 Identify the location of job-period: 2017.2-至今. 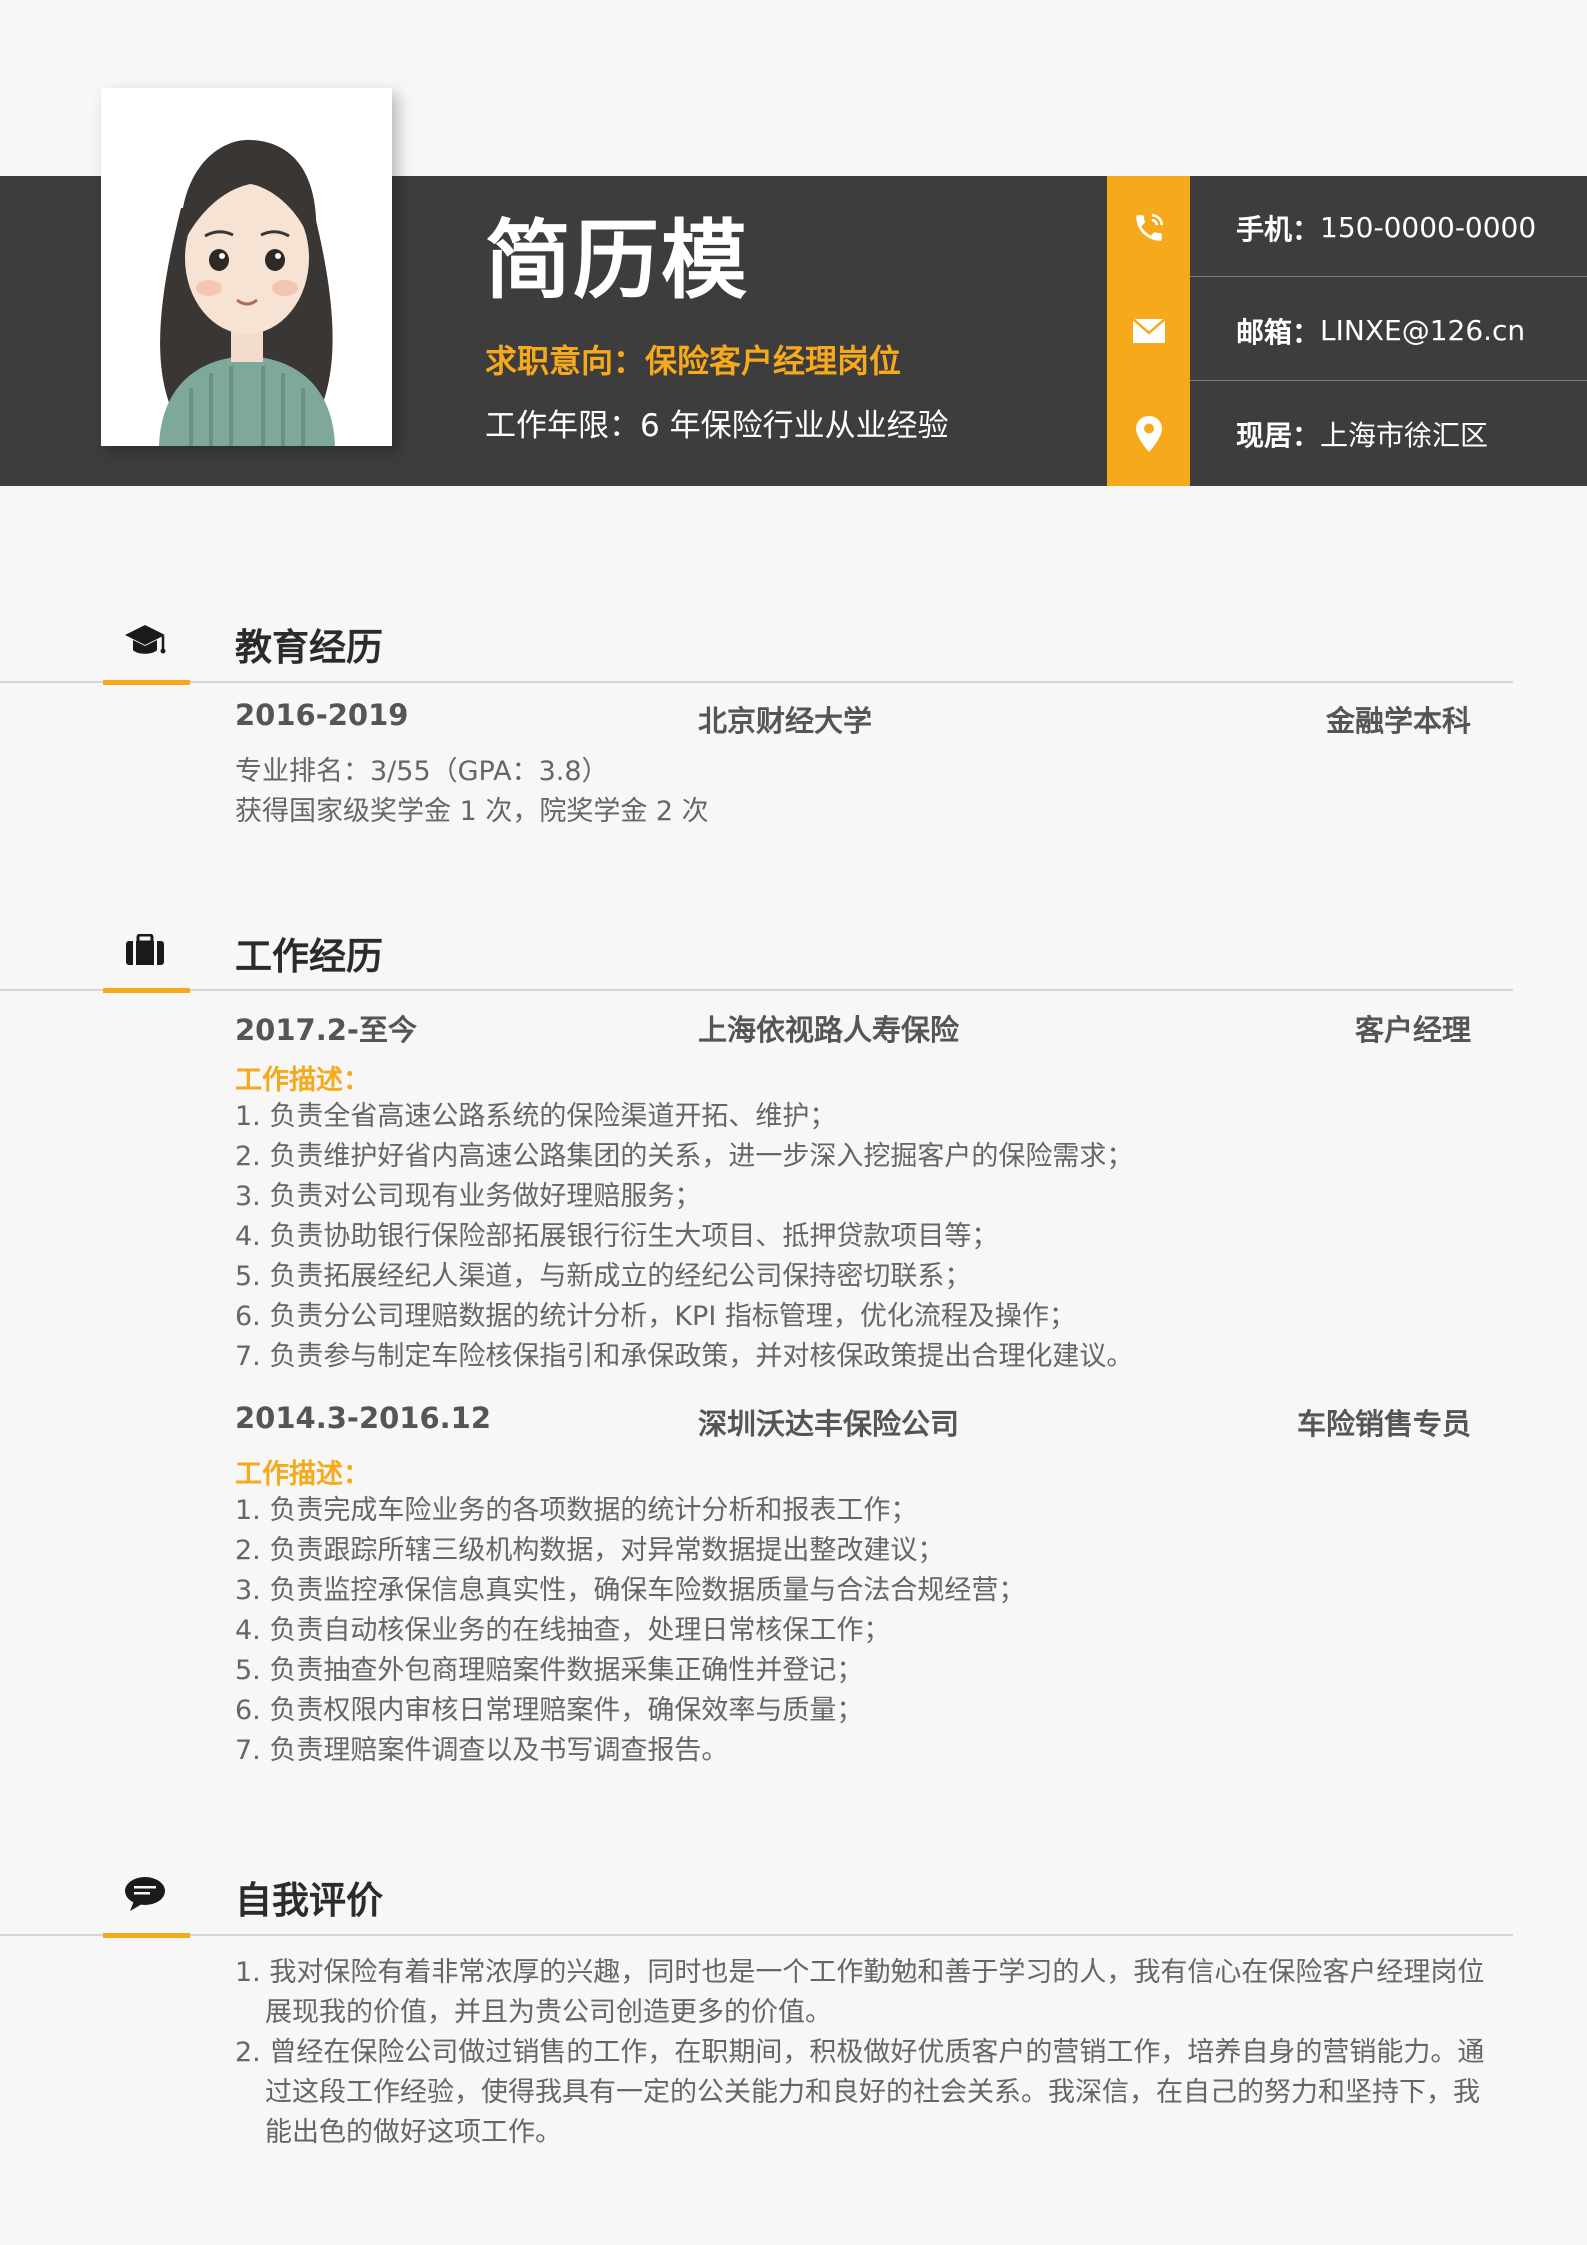
(326, 1030).